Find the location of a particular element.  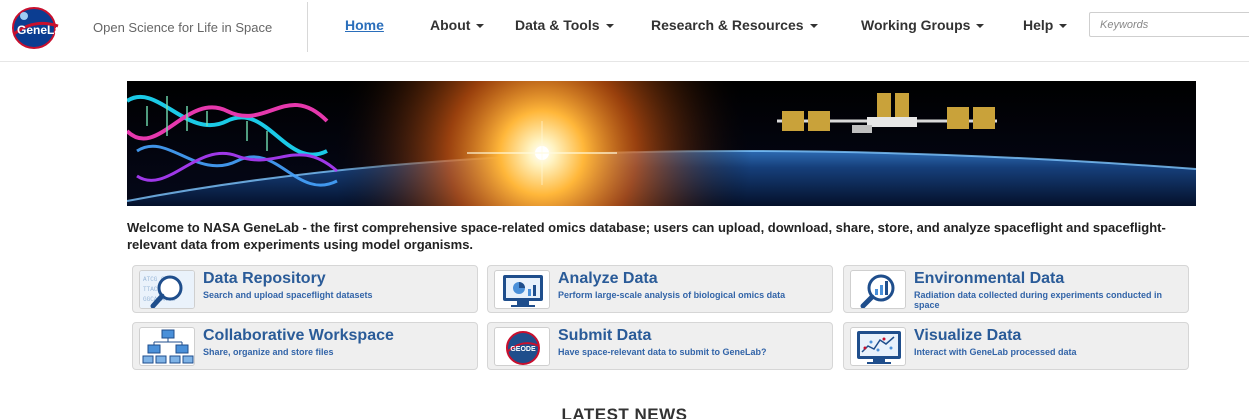

nav-help: Help is located at coordinates (1045, 25).